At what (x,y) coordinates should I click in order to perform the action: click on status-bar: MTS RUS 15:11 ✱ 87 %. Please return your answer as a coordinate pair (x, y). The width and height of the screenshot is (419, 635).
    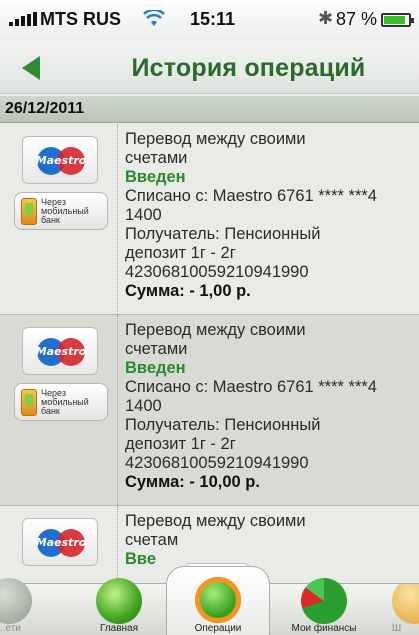
    Looking at the image, I should click on (209, 20).